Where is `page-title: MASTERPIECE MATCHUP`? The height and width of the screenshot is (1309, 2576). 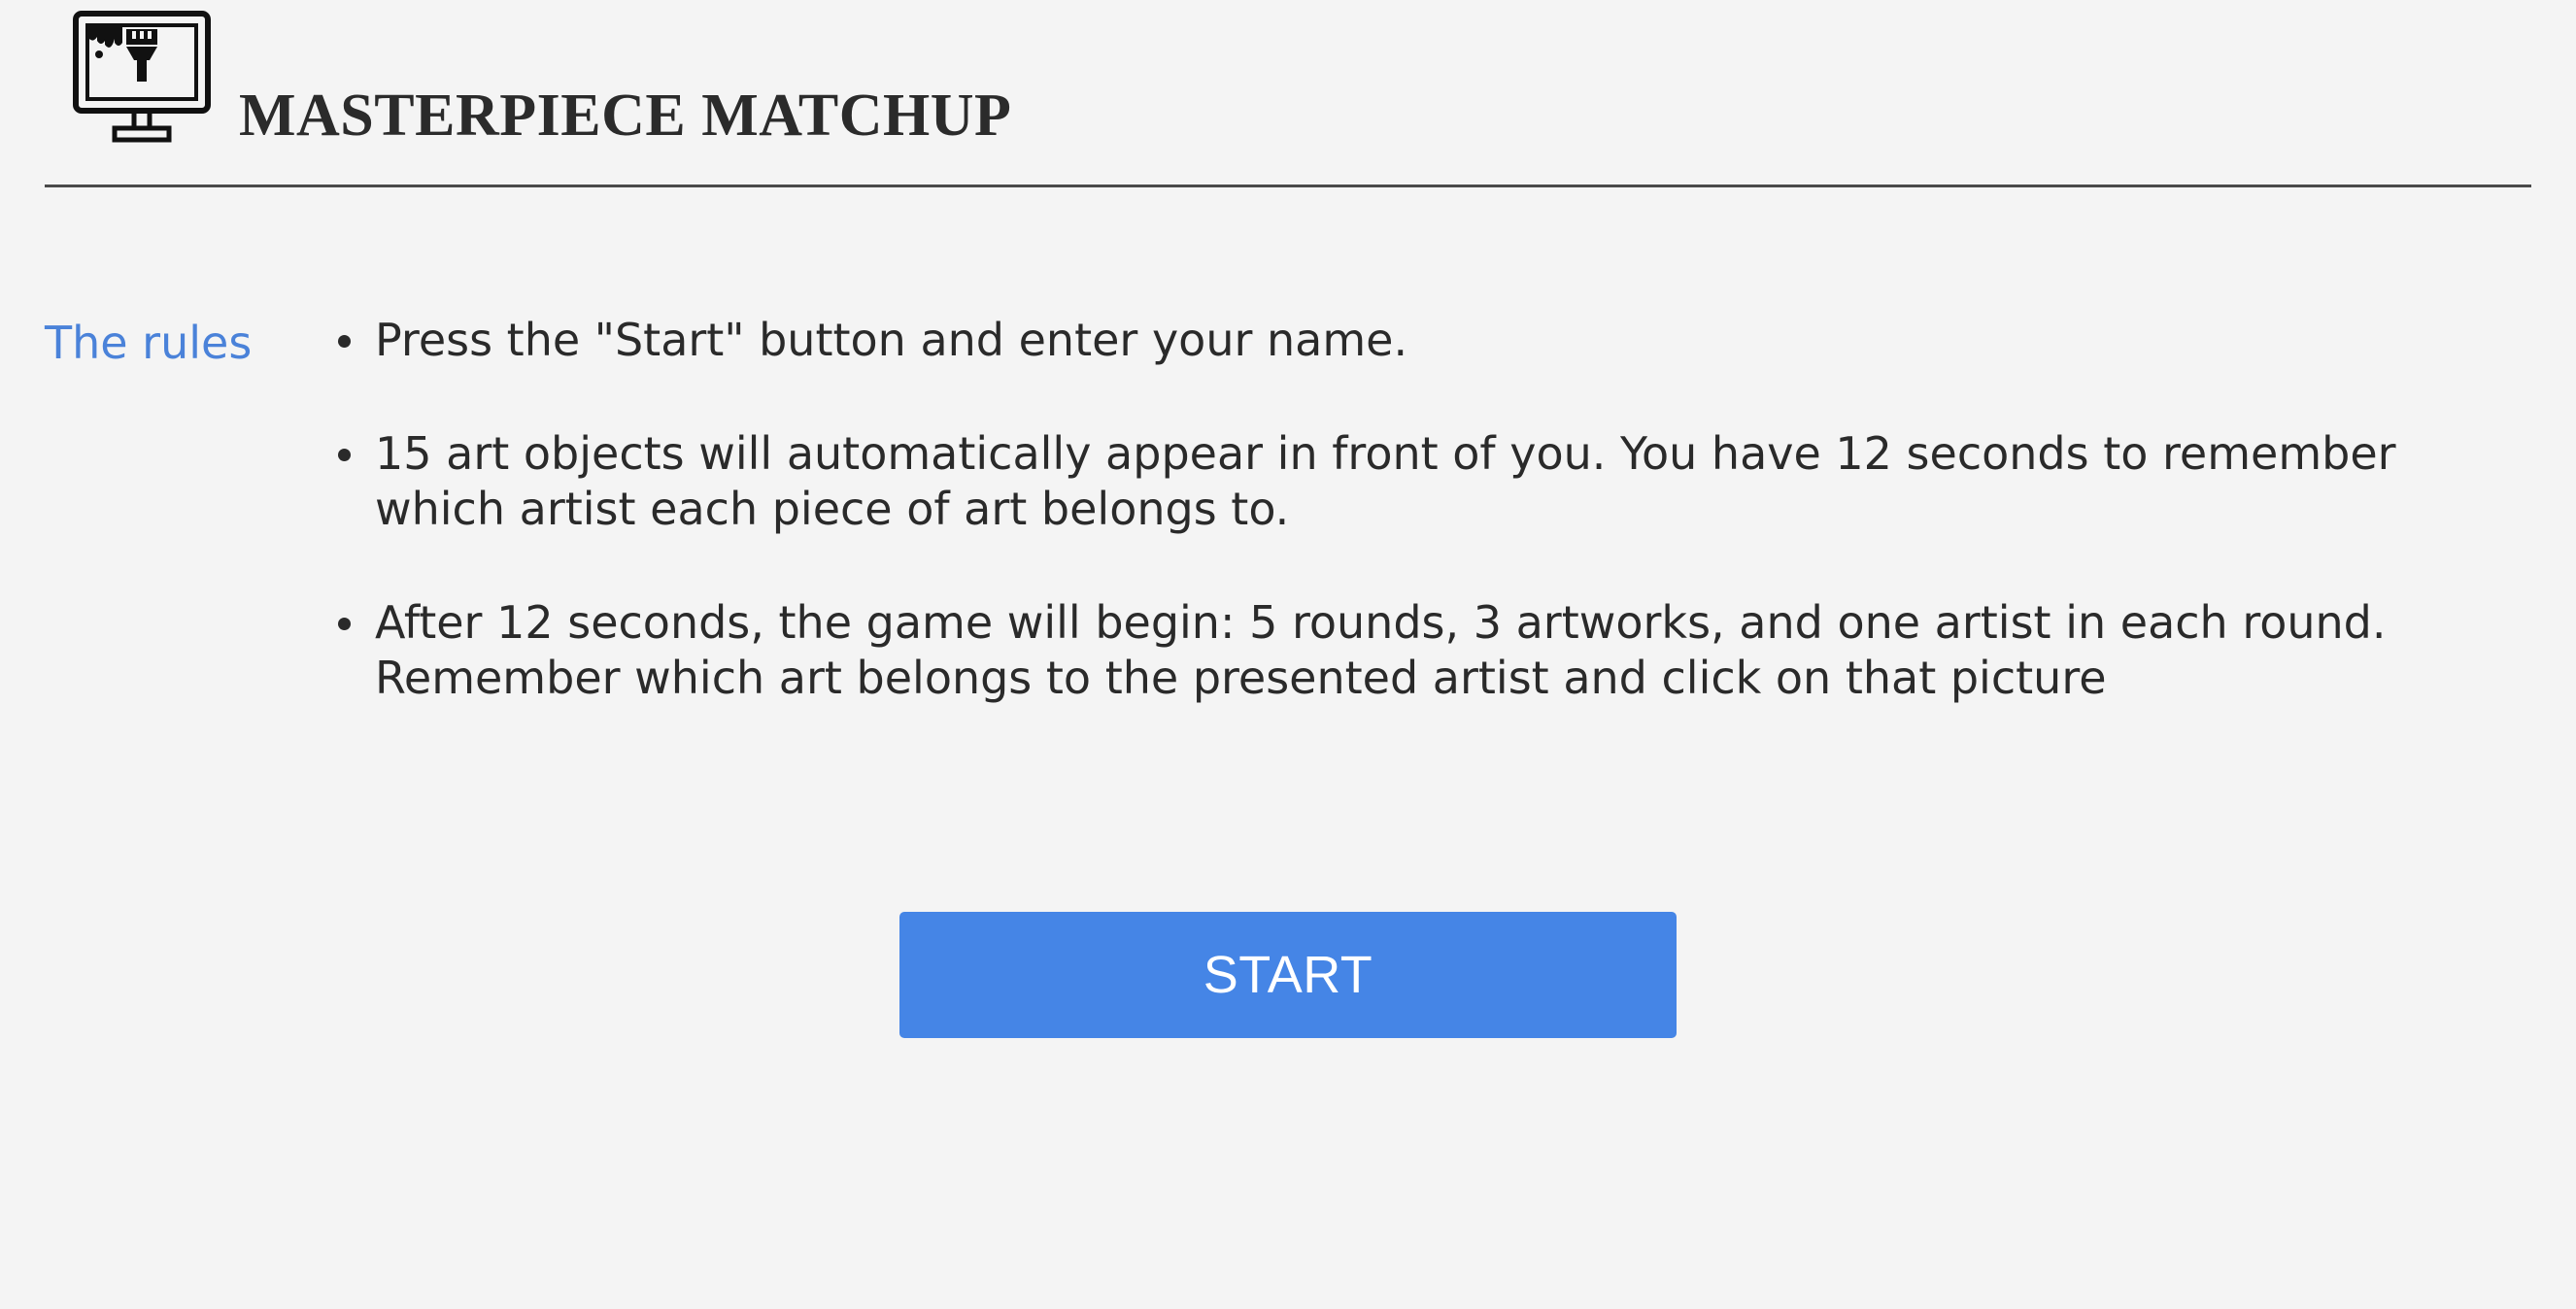 page-title: MASTERPIECE MATCHUP is located at coordinates (625, 116).